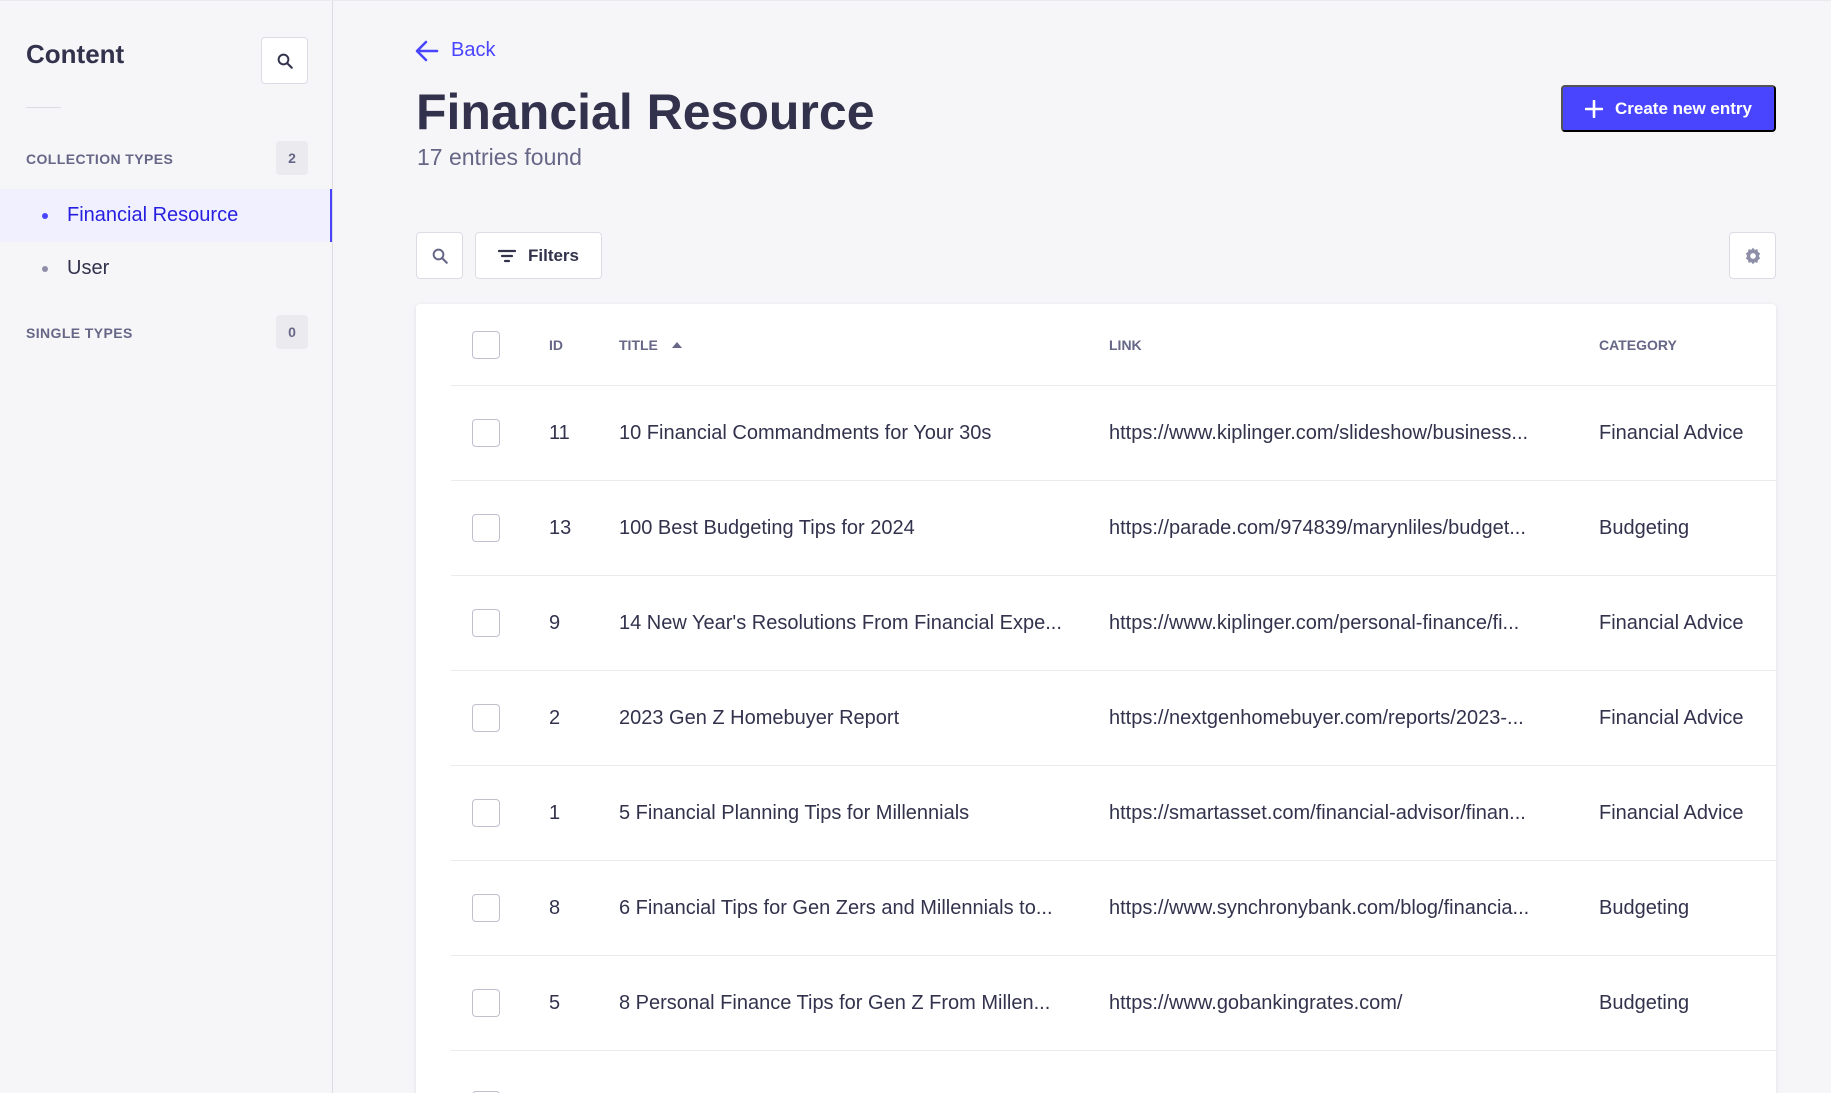  I want to click on sidebar-item-label: User, so click(88, 268).